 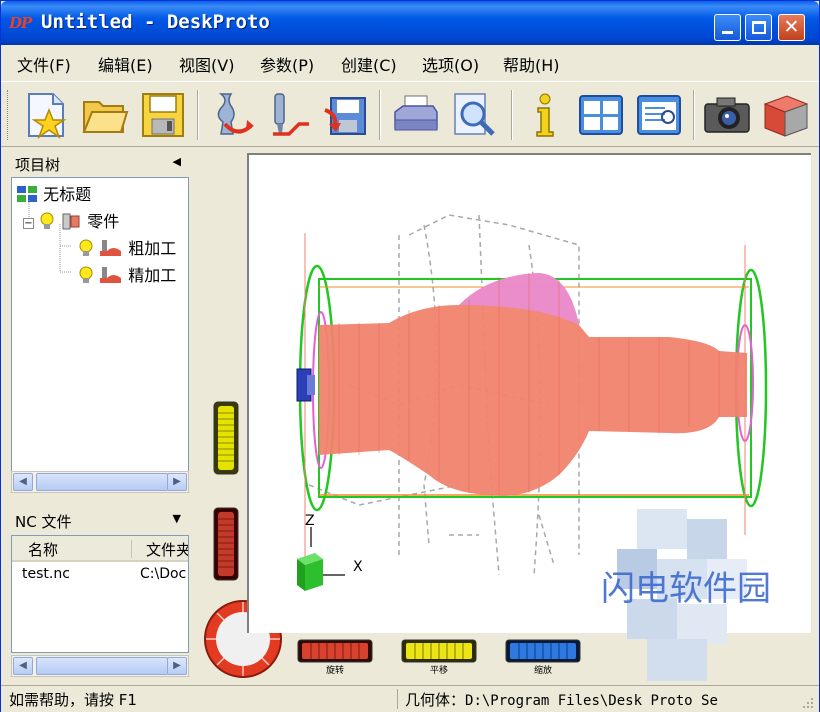 I want to click on minimize-icon, so click(x=727, y=32).